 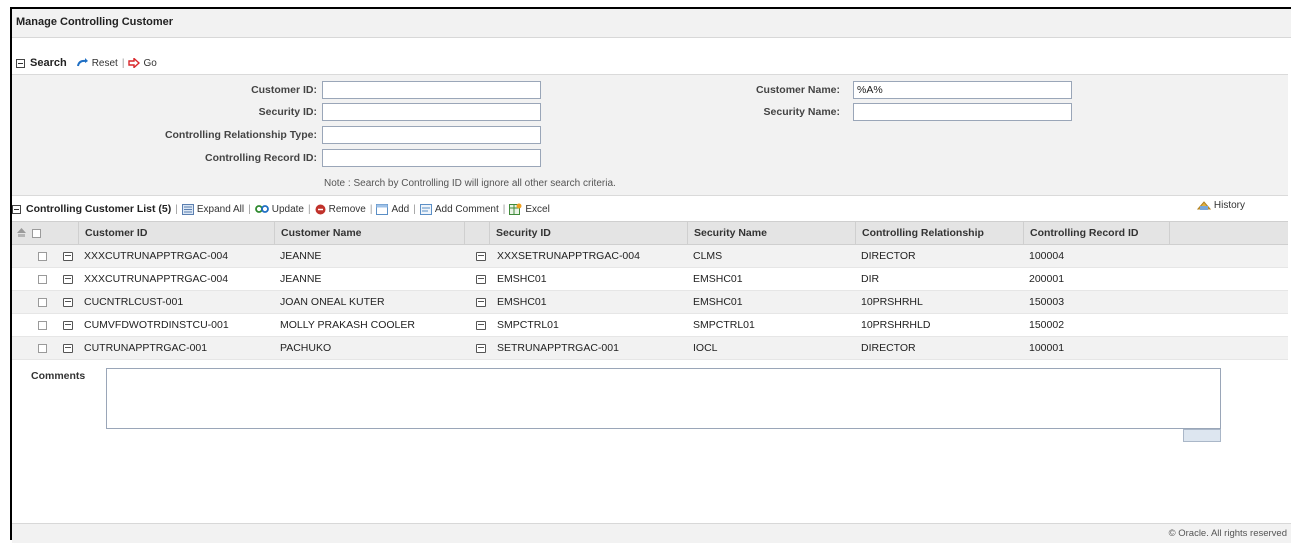 I want to click on cell-security-id: SETRUNAPPTRGAC-001, so click(x=558, y=348).